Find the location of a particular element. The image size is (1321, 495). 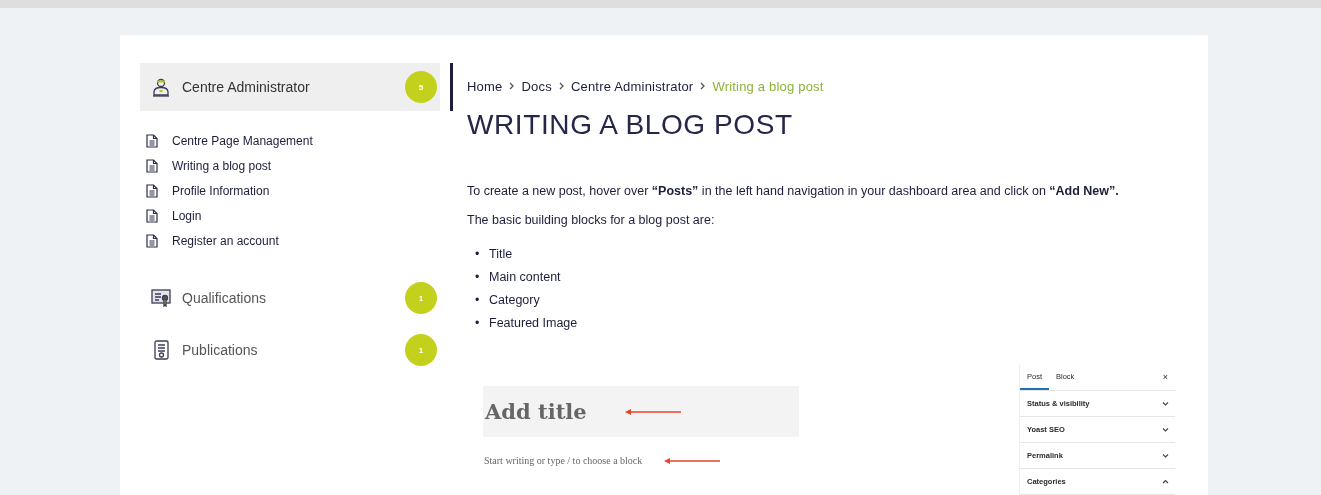

sidebar-category: Publications 1 is located at coordinates (290, 350).